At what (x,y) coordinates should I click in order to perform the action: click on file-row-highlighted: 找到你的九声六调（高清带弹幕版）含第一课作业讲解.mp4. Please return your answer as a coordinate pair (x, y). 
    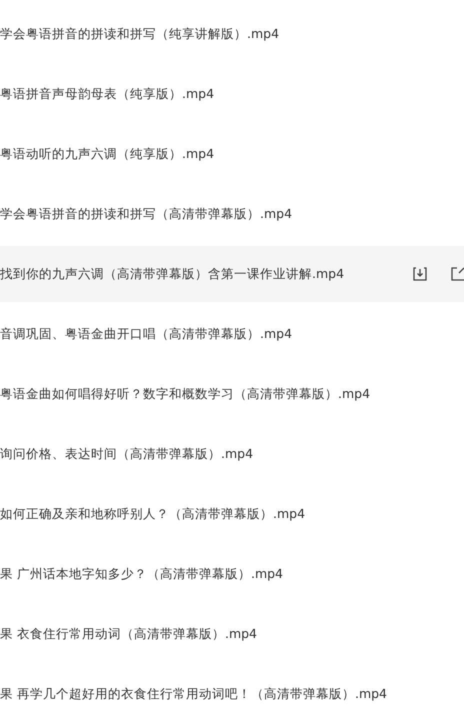
    Looking at the image, I should click on (232, 274).